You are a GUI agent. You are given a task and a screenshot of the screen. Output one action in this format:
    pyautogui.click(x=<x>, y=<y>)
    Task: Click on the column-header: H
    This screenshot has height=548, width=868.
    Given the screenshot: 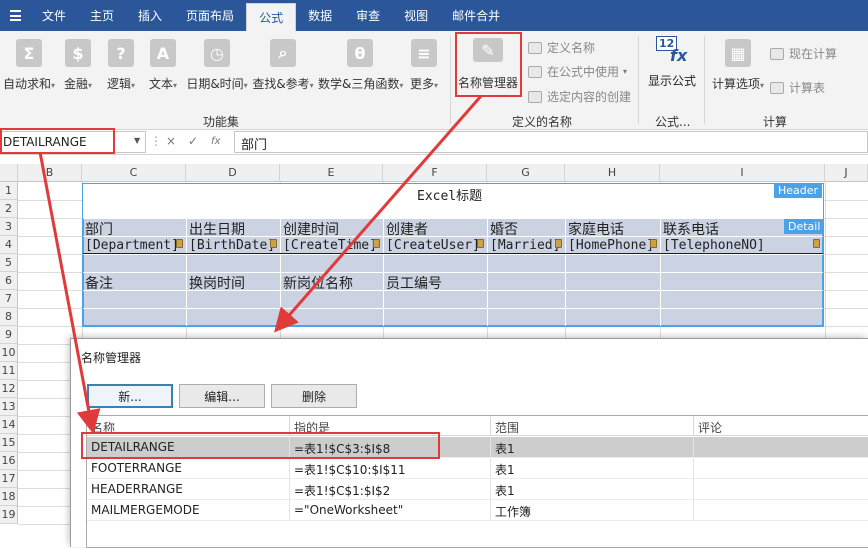 What is the action you would take?
    pyautogui.click(x=612, y=173)
    